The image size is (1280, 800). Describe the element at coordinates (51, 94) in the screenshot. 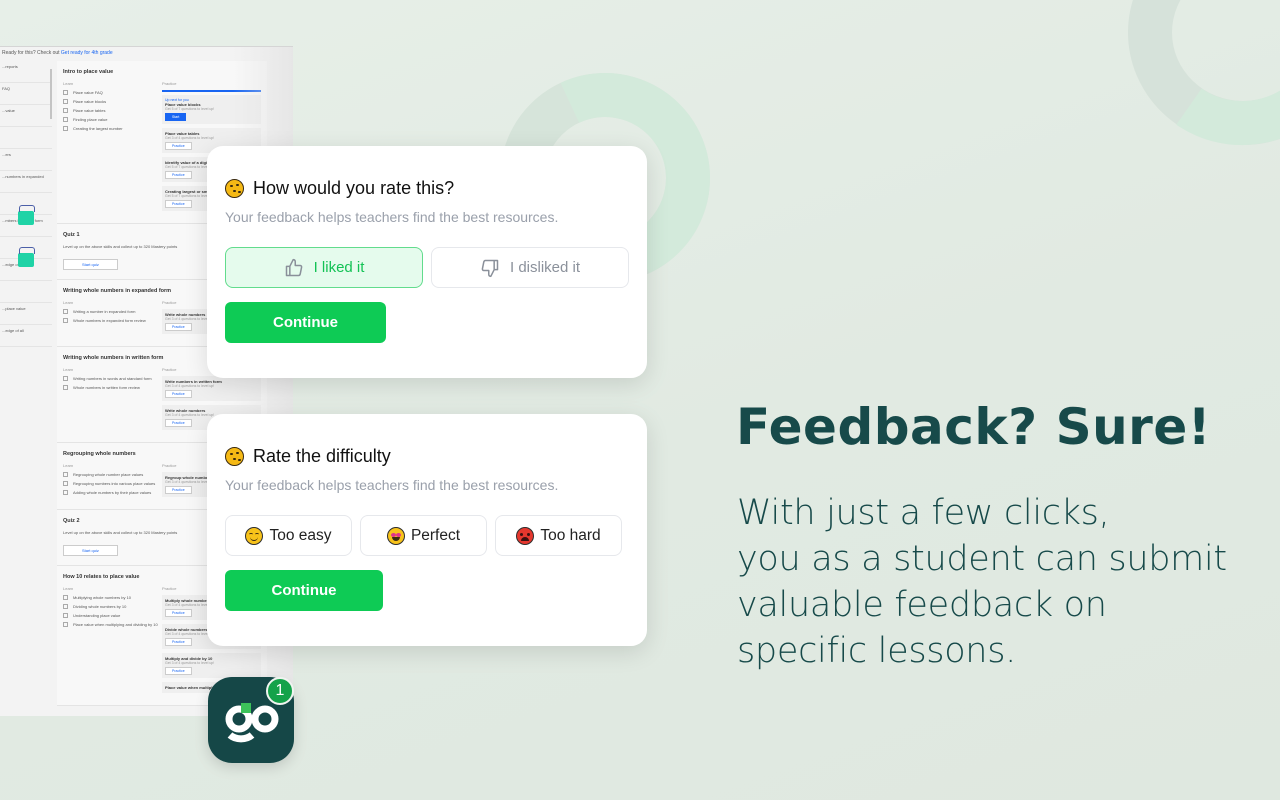

I see `sidebar-scrollbar` at that location.